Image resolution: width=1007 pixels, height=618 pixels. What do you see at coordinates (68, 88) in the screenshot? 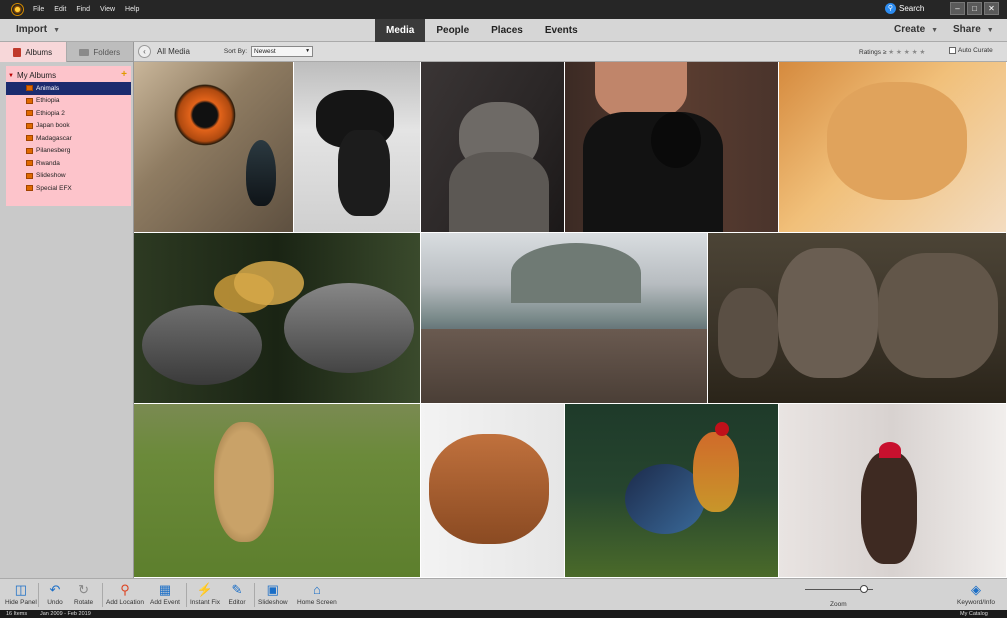
I see `album-item-animals: Animals` at bounding box center [68, 88].